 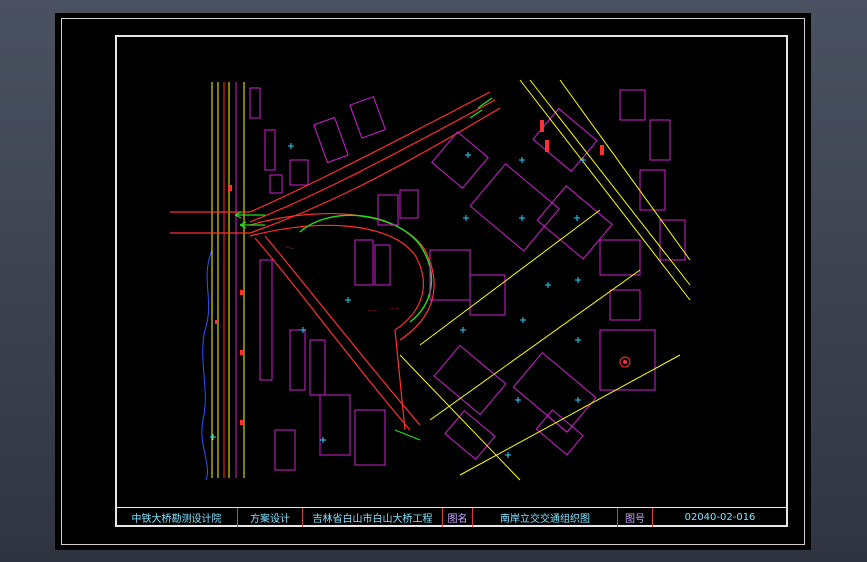 What do you see at coordinates (720, 517) in the screenshot?
I see `drawing-number: 02040-02-016` at bounding box center [720, 517].